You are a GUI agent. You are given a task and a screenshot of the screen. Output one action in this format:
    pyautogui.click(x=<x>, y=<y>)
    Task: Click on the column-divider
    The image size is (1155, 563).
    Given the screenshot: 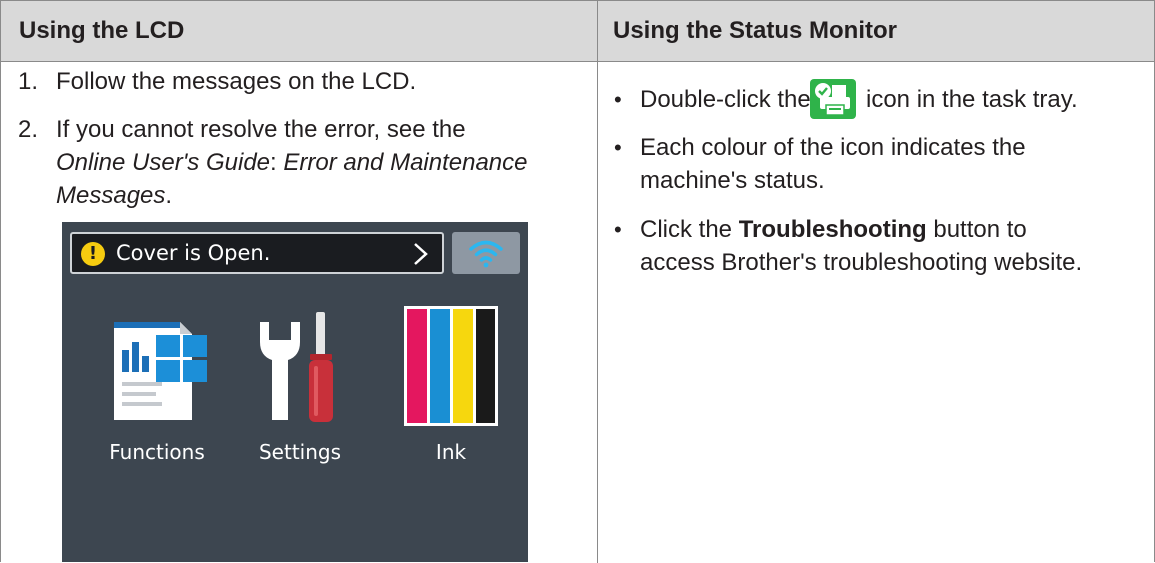 What is the action you would take?
    pyautogui.click(x=597, y=282)
    